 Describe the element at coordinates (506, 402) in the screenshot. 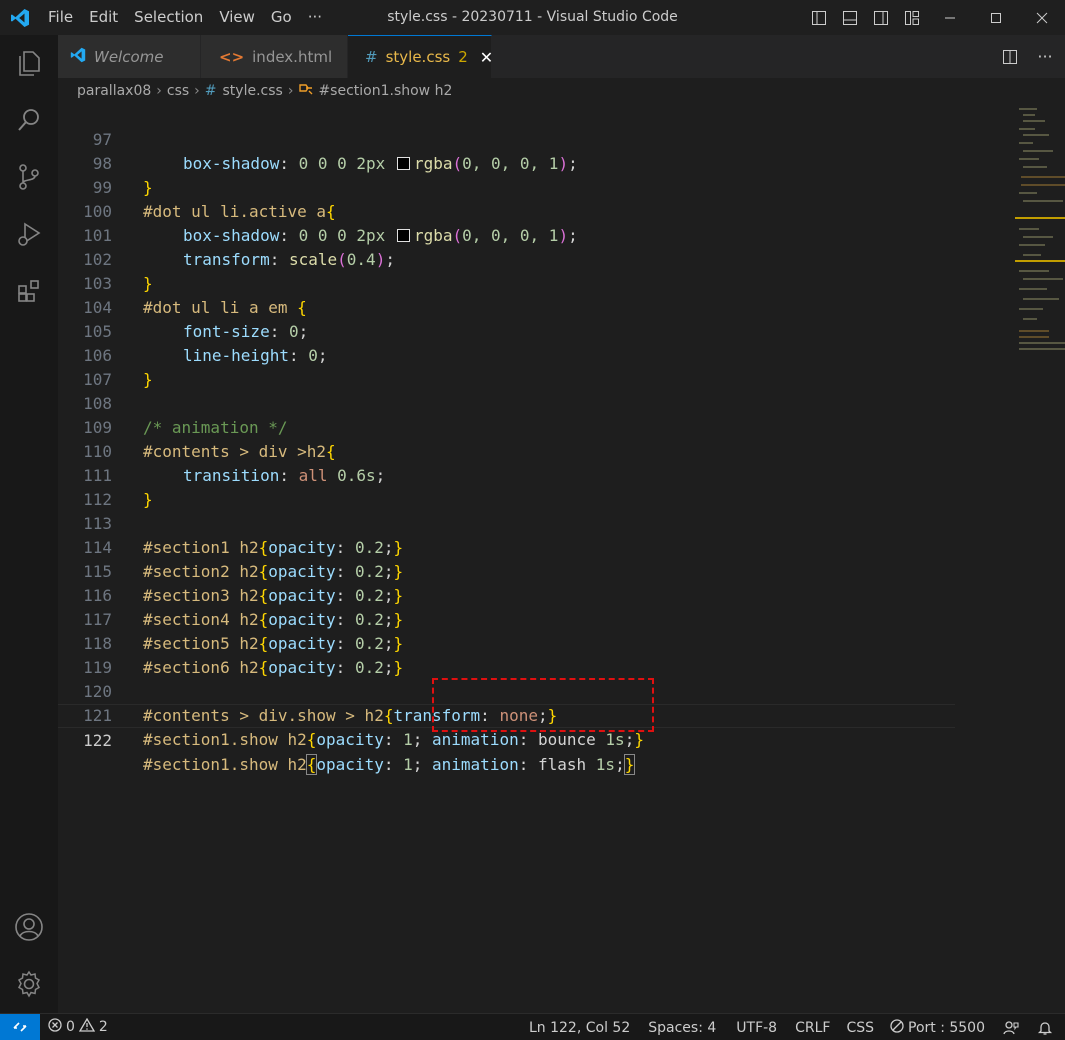

I see `code-line: 108 /* animation */` at that location.